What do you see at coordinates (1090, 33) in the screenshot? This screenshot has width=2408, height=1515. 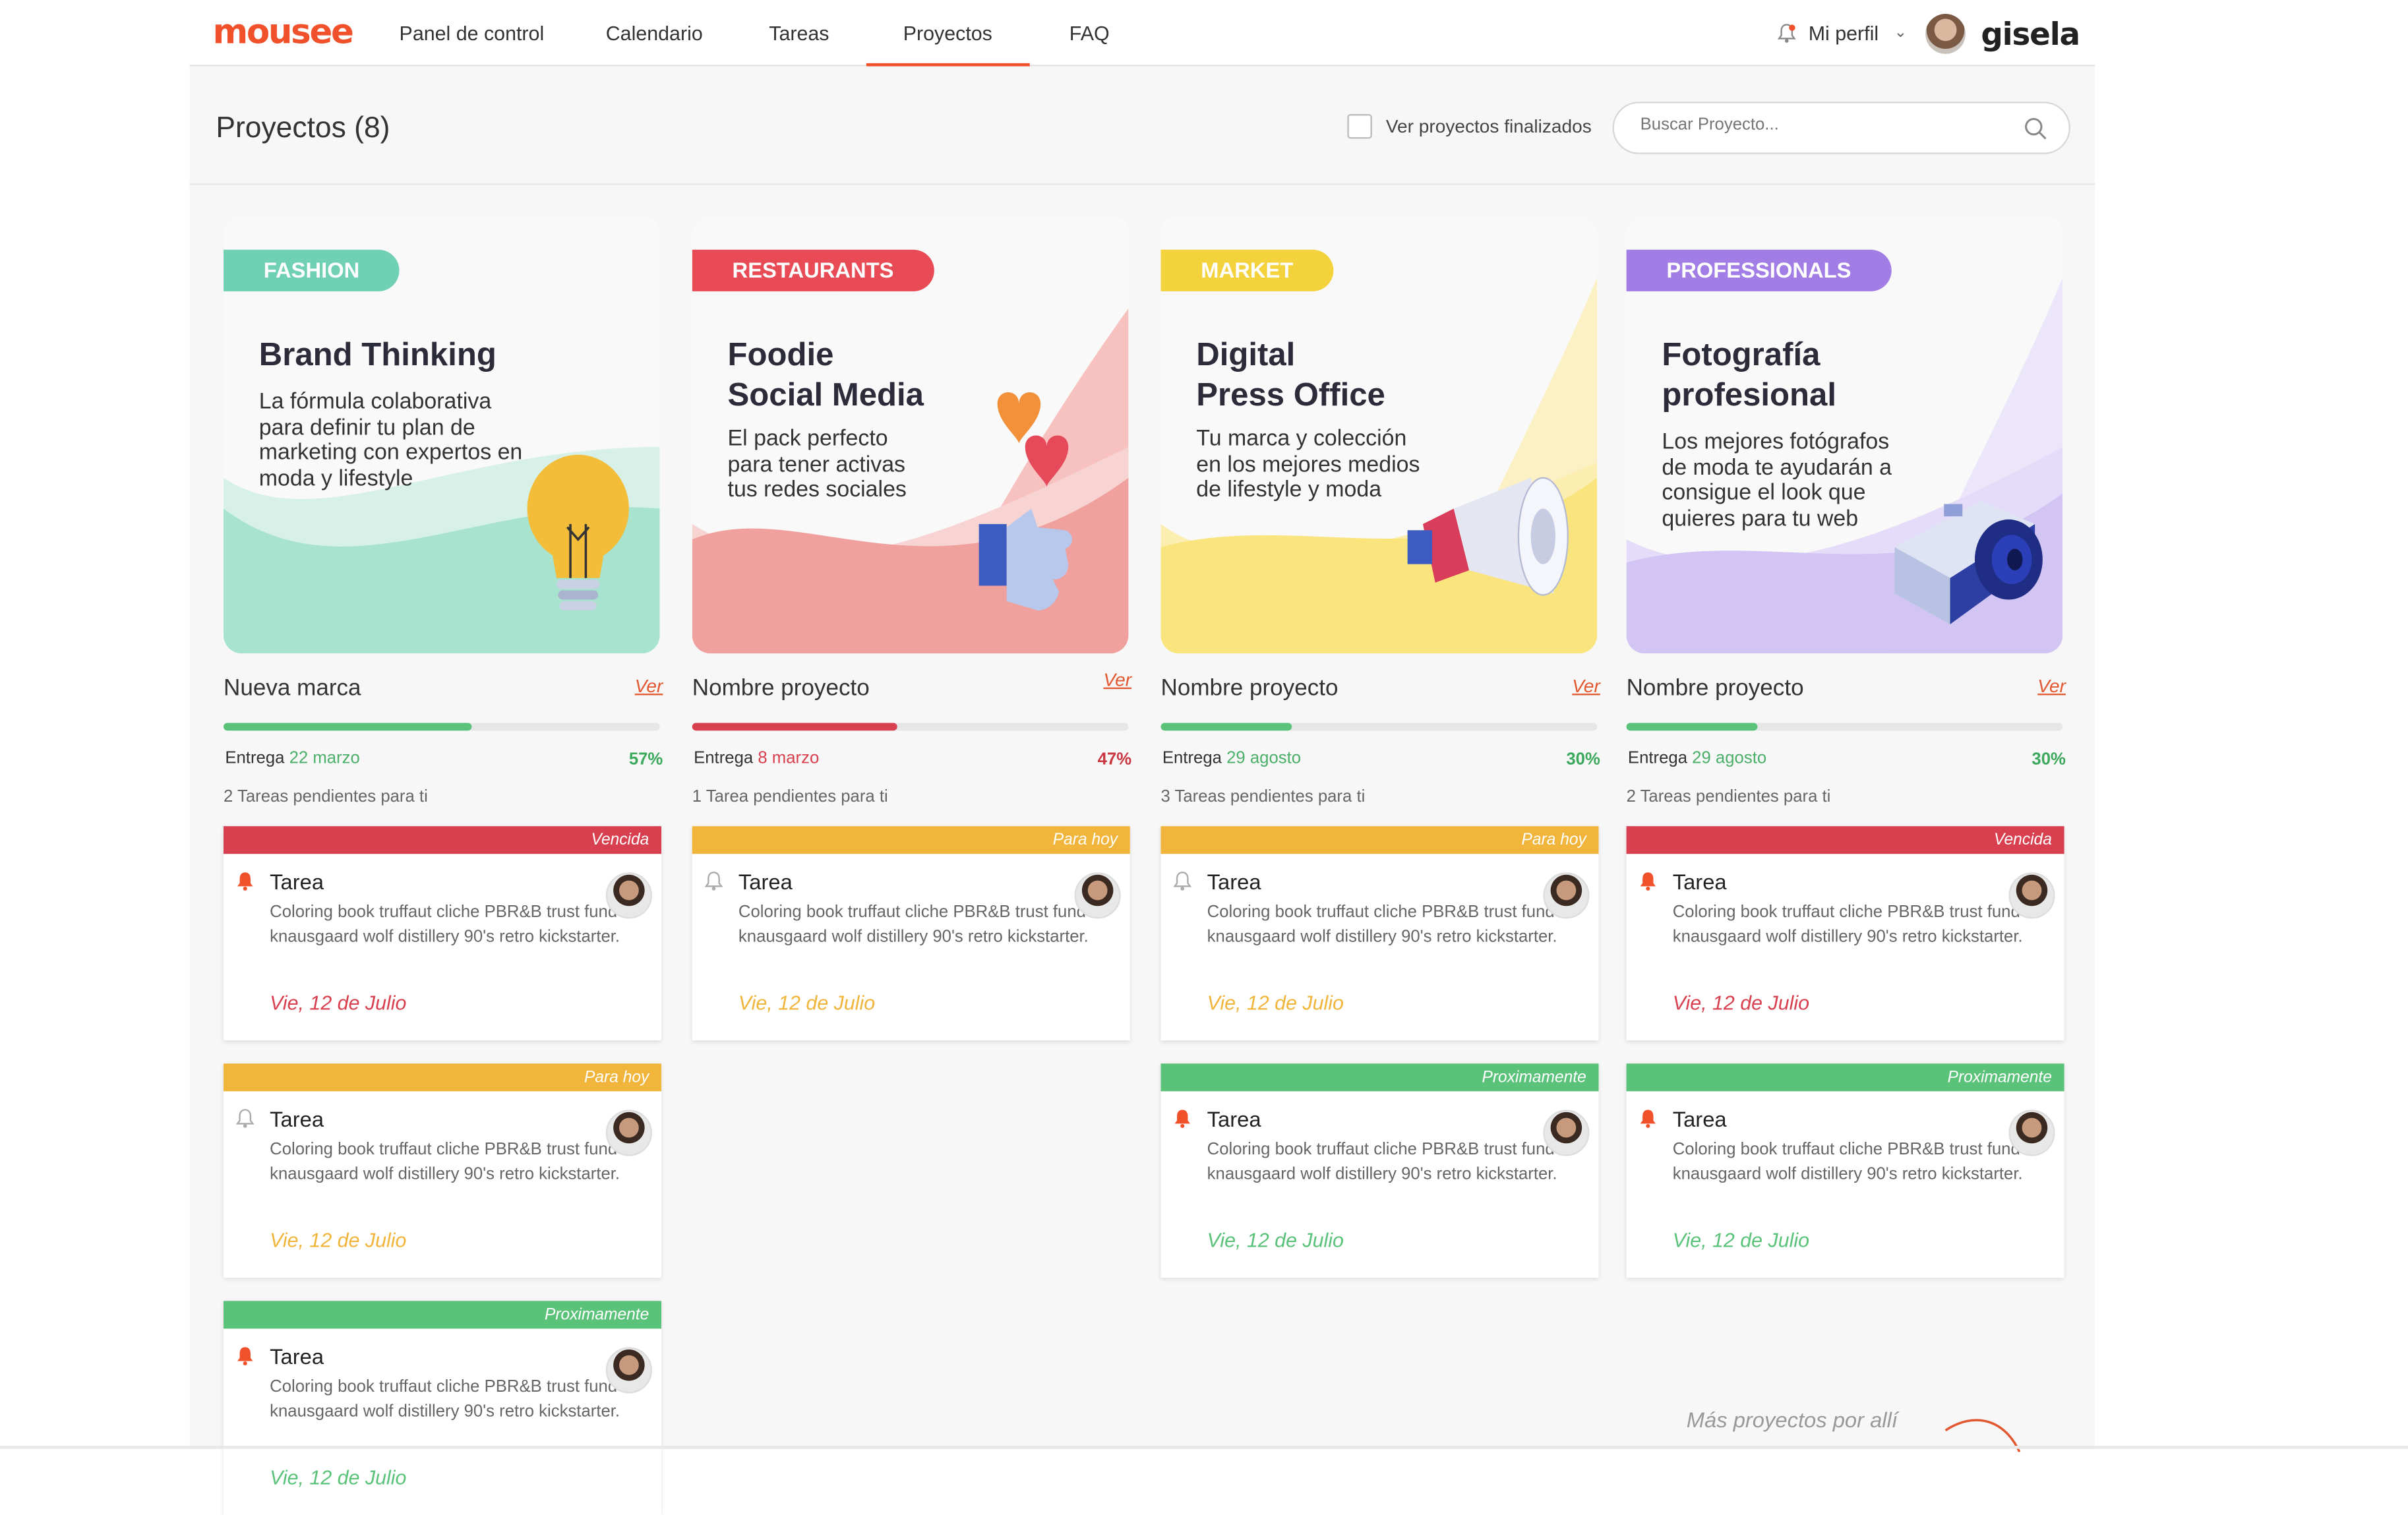 I see `nav-faq: FAQ` at bounding box center [1090, 33].